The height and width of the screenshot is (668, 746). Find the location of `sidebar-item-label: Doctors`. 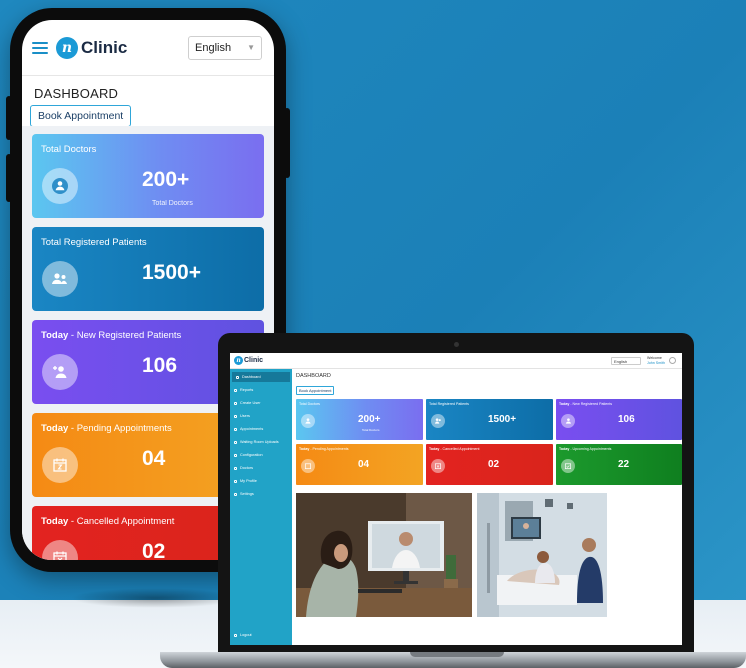

sidebar-item-label: Doctors is located at coordinates (247, 468).